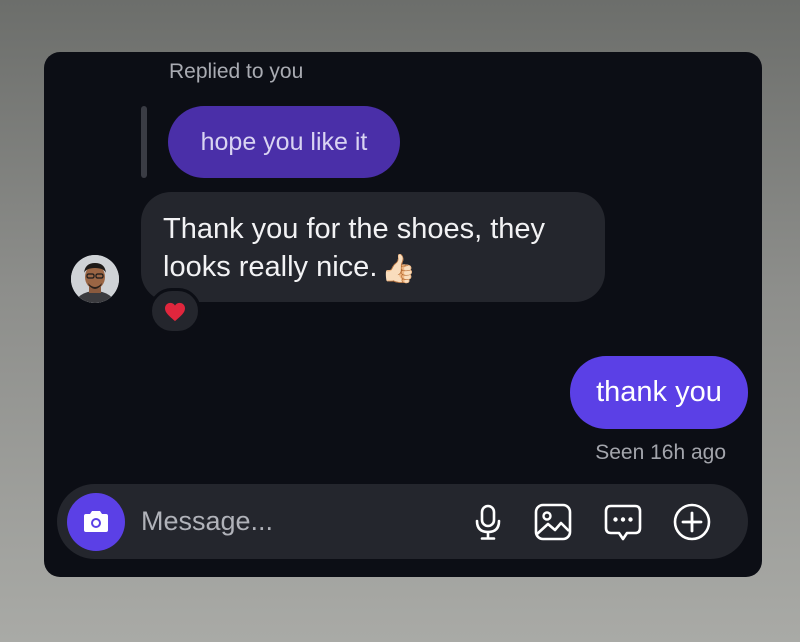 Image resolution: width=800 pixels, height=642 pixels. What do you see at coordinates (659, 392) in the screenshot?
I see `sent-message-bubble: thank you` at bounding box center [659, 392].